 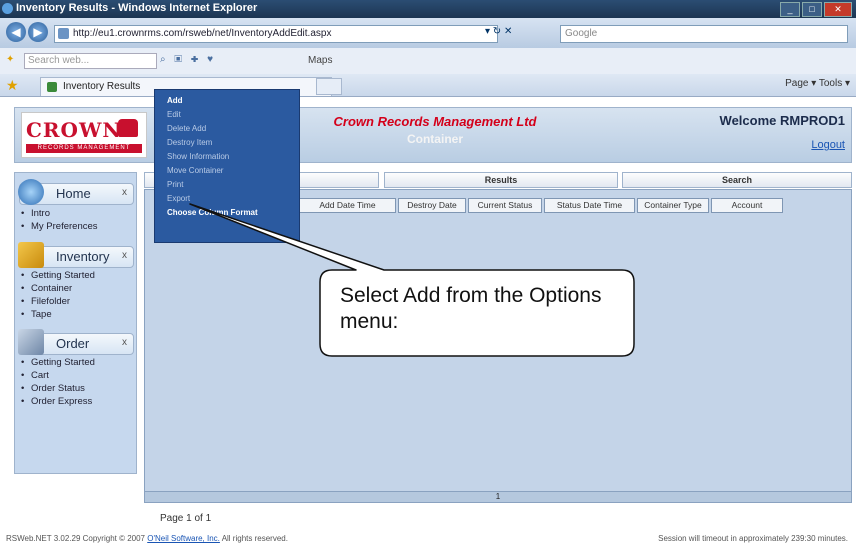 I want to click on callout-text: Select Add from the Options menu:, so click(x=471, y=308).